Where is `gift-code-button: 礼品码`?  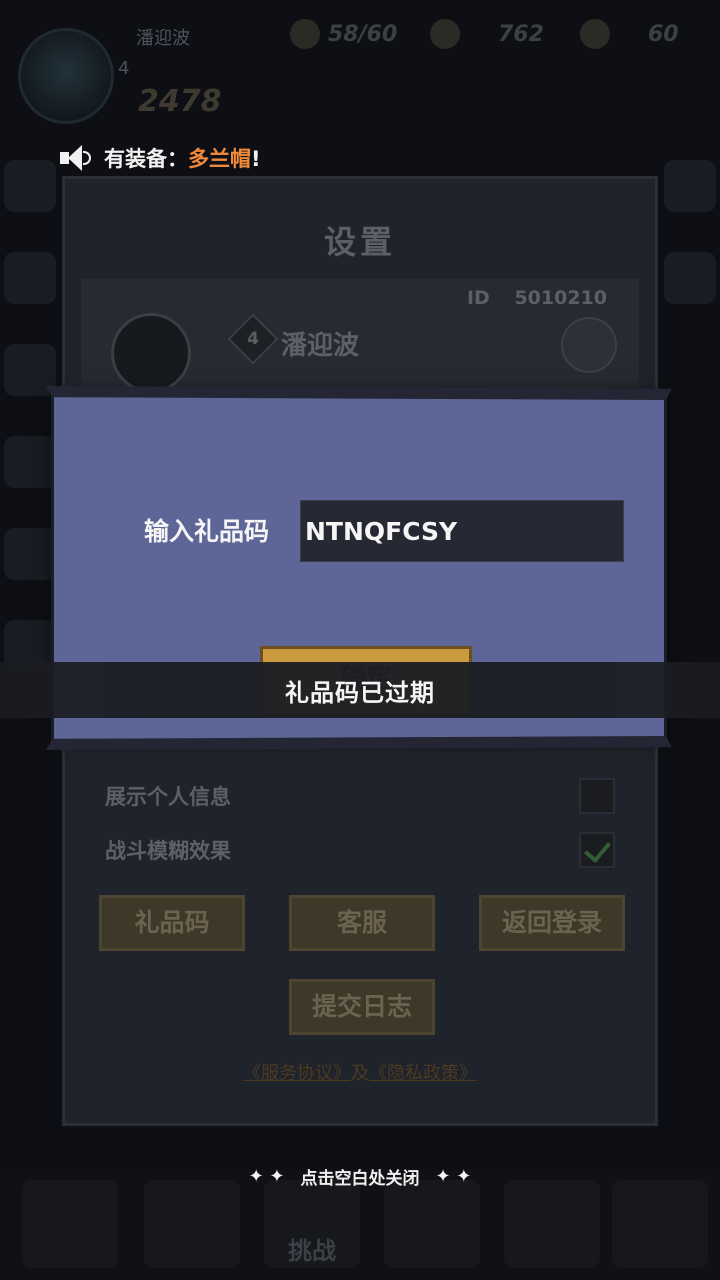
gift-code-button: 礼品码 is located at coordinates (172, 923).